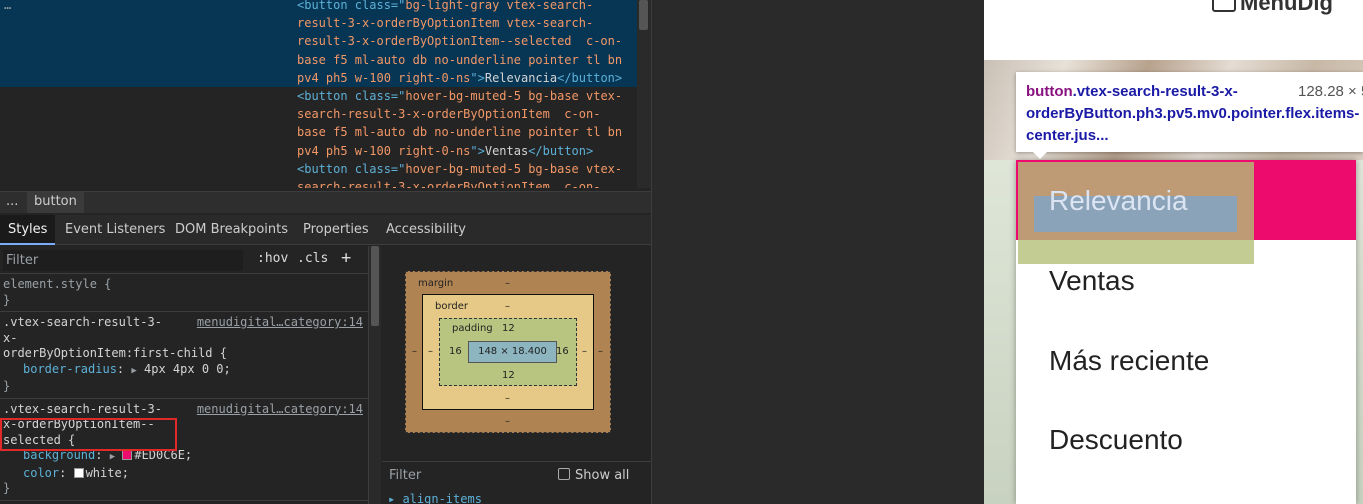  I want to click on tab-dom-breakpoints: DOM Breakpoints, so click(231, 230).